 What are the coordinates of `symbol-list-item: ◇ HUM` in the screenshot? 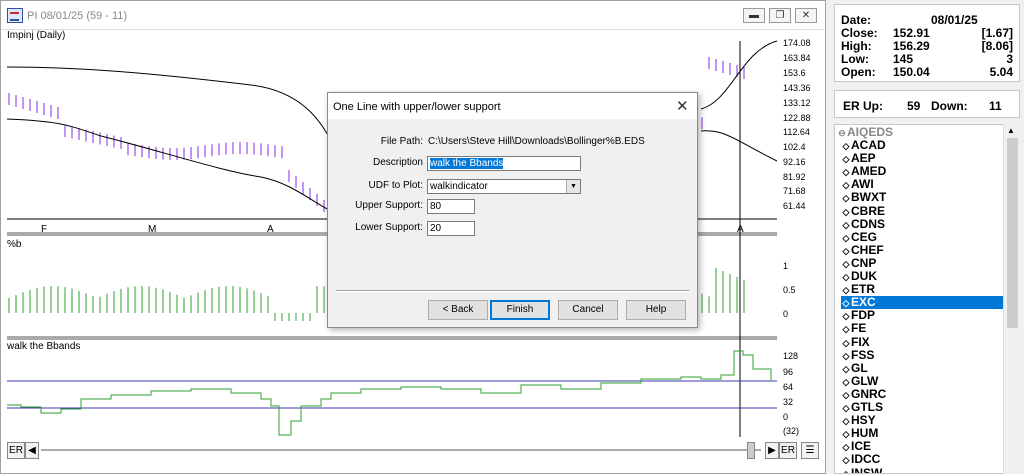 It's located at (926, 433).